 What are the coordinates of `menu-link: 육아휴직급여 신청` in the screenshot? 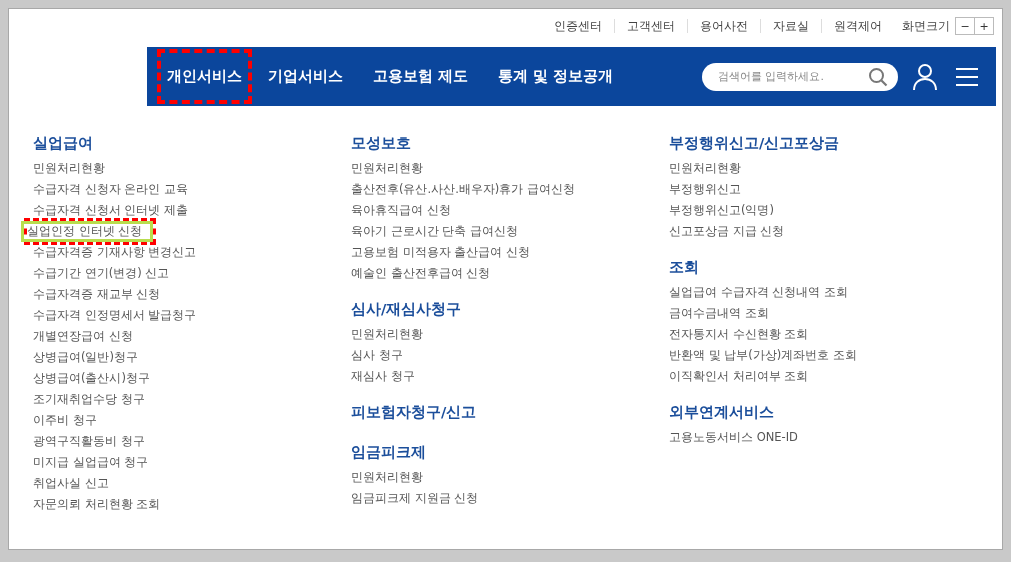 It's located at (401, 210).